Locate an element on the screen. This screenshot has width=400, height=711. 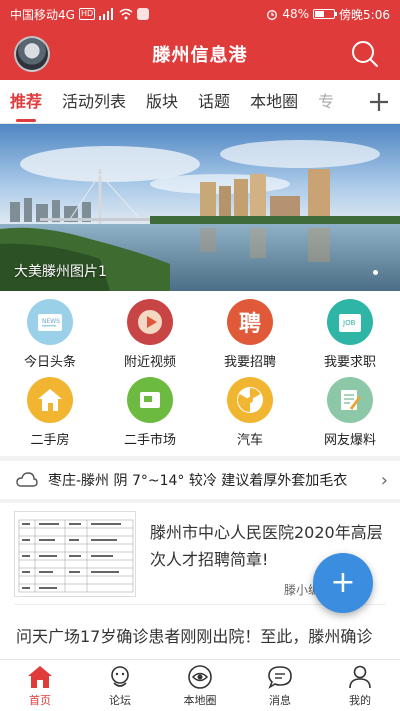
tab-recommend: 推荐 is located at coordinates (26, 102).